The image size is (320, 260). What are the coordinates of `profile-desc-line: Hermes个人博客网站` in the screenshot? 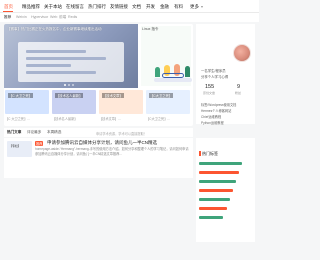 It's located at (227, 110).